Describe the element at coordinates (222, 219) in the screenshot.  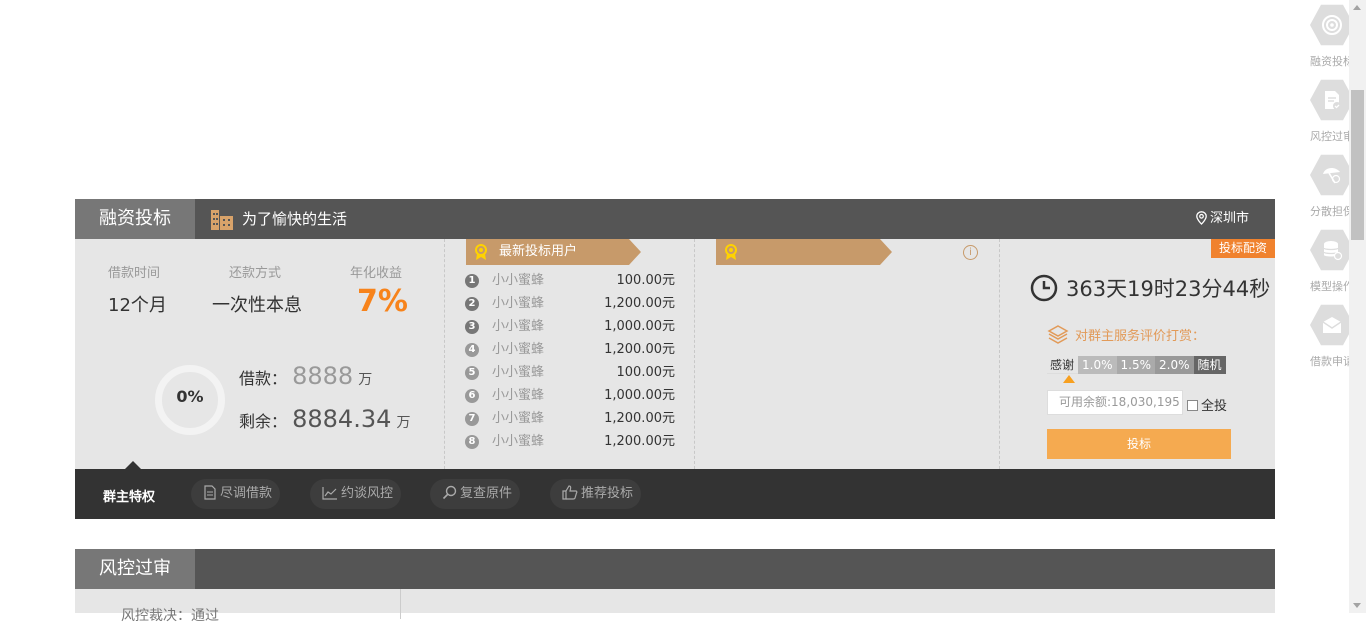
I see `building-icon` at that location.